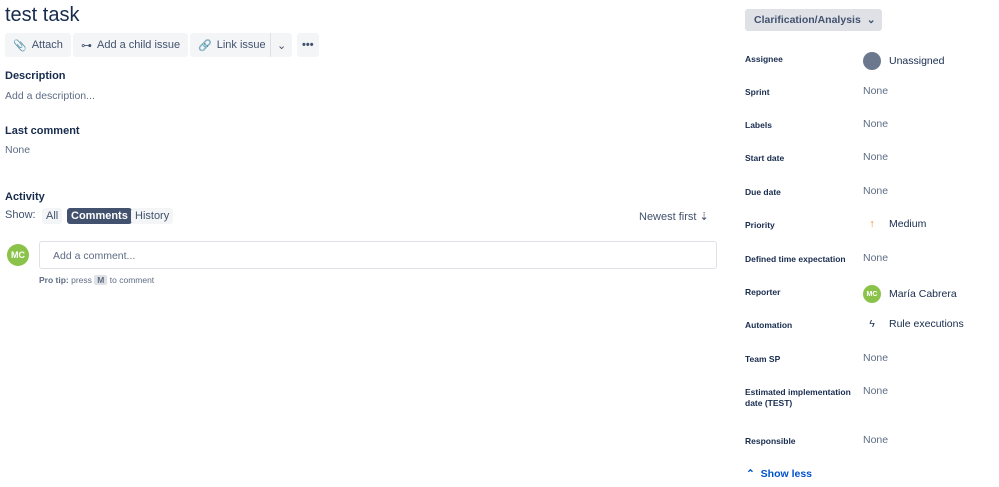  I want to click on more-actions-button: •••, so click(308, 45).